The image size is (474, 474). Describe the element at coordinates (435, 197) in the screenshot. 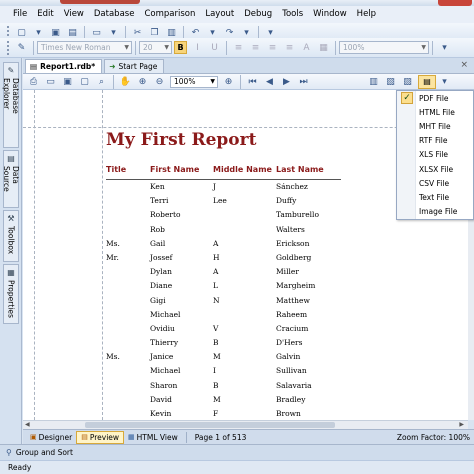

I see `export-menu-item: Text File` at that location.